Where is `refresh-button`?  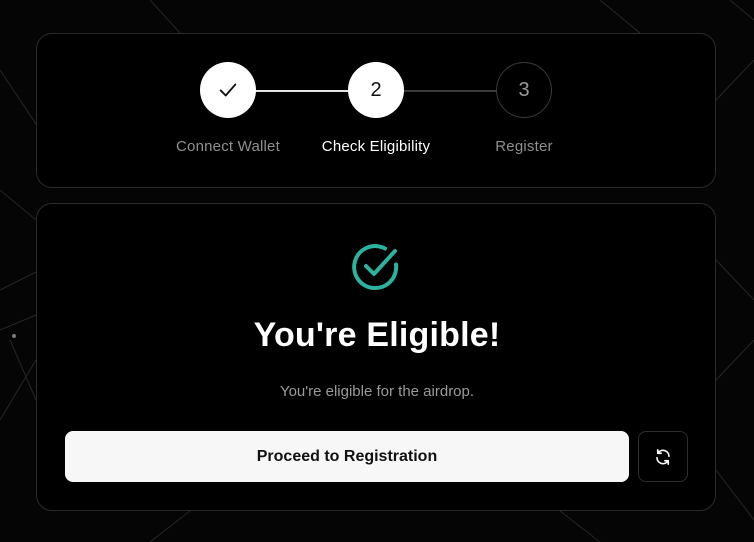 refresh-button is located at coordinates (663, 456).